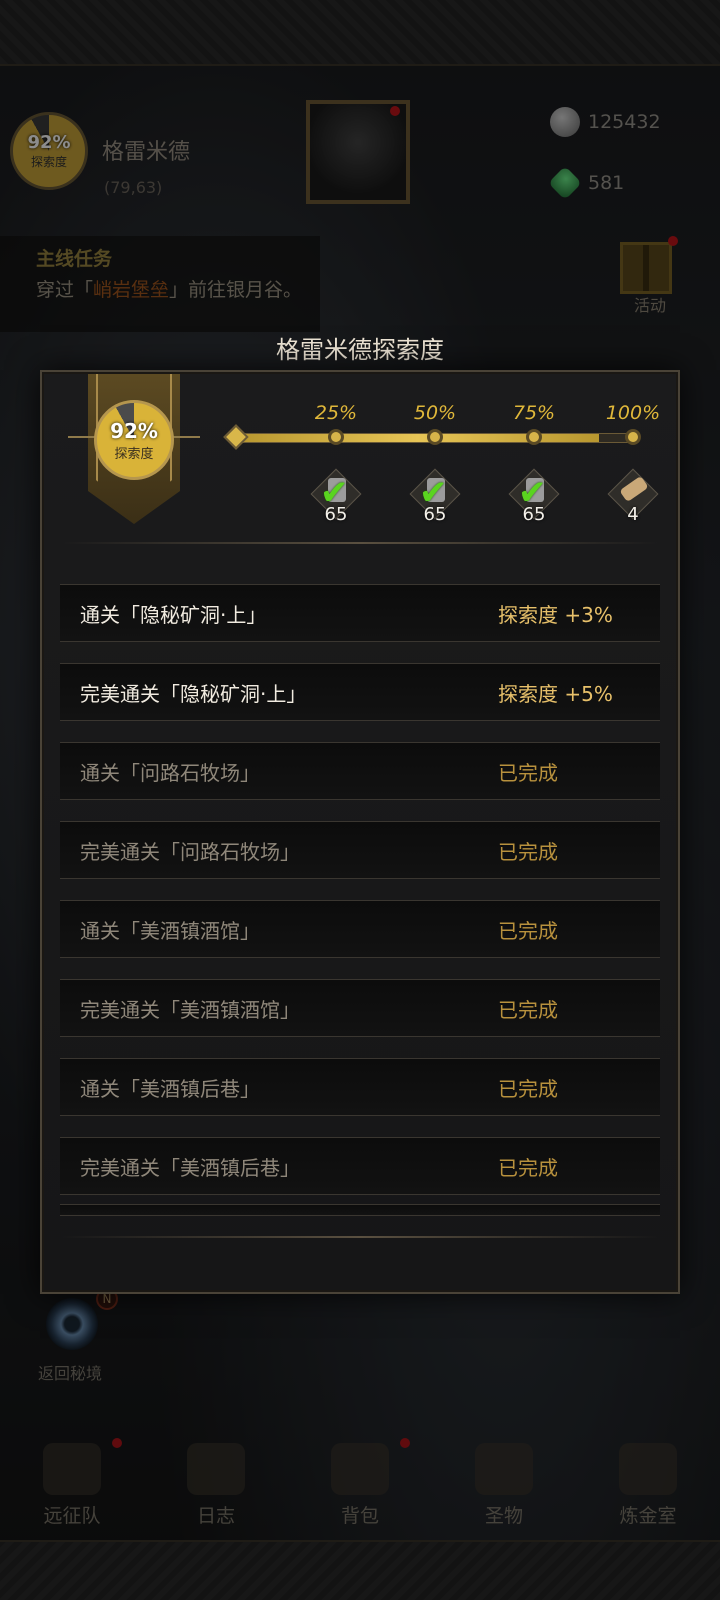 This screenshot has height=1600, width=720. Describe the element at coordinates (360, 929) in the screenshot. I see `task-row: 通关「美酒镇酒馆」 已完成` at that location.